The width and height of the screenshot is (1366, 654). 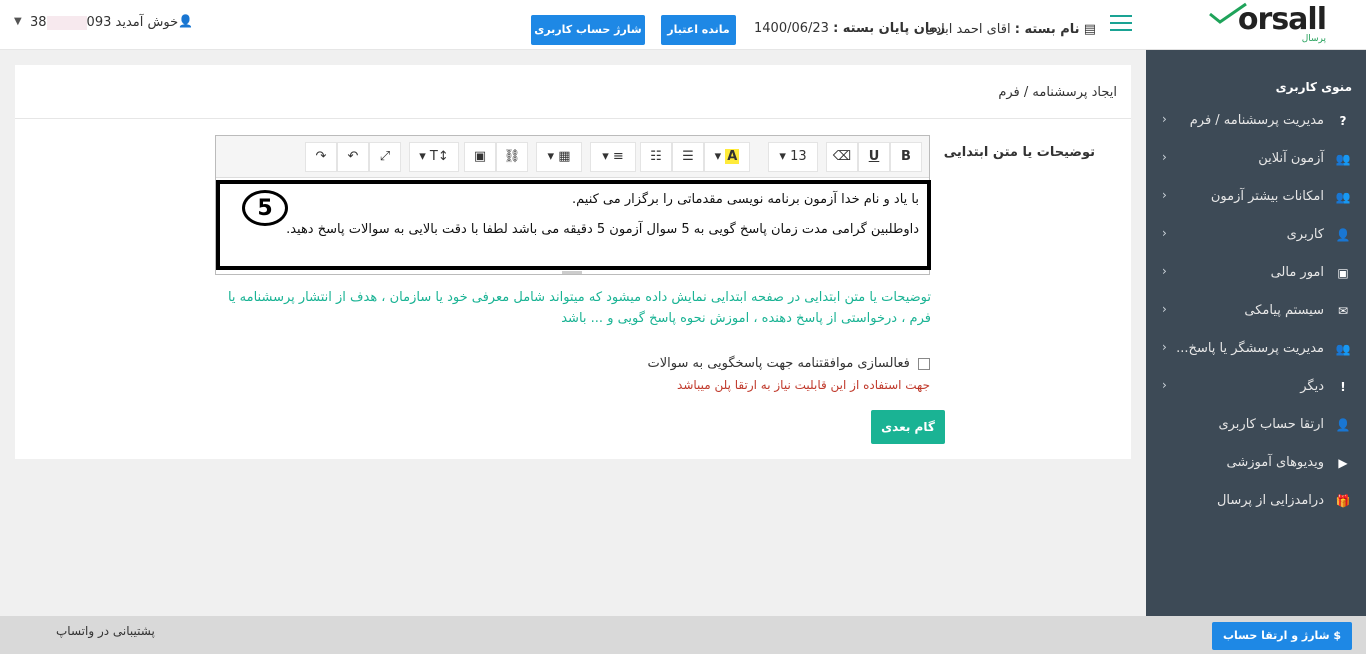 I want to click on bold-button: B, so click(x=906, y=157).